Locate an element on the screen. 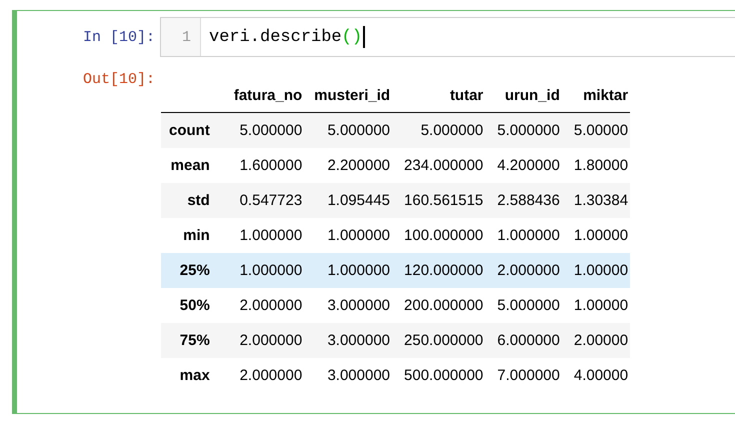  row-label: 50% is located at coordinates (191, 305).